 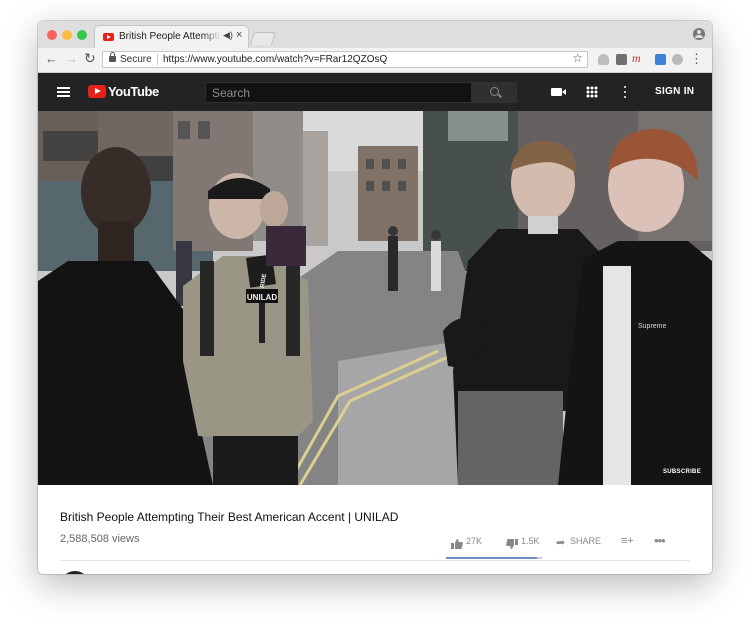 I want to click on hamburger-menu-icon, so click(x=63, y=88).